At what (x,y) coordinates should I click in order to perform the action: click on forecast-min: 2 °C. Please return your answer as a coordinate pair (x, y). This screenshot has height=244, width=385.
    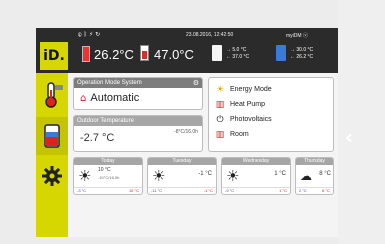
    Looking at the image, I should click on (303, 190).